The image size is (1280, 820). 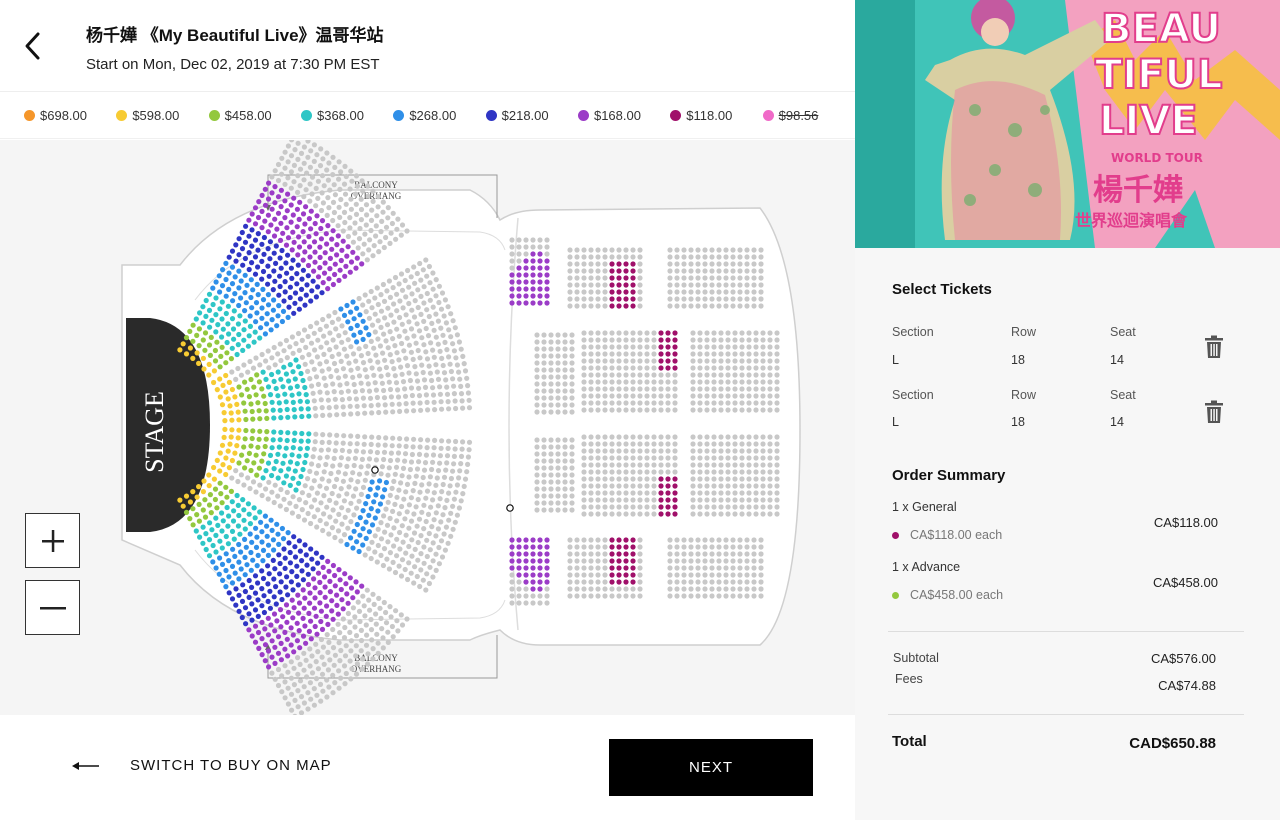 What do you see at coordinates (531, 115) in the screenshot?
I see `price-filter-item: $218.00` at bounding box center [531, 115].